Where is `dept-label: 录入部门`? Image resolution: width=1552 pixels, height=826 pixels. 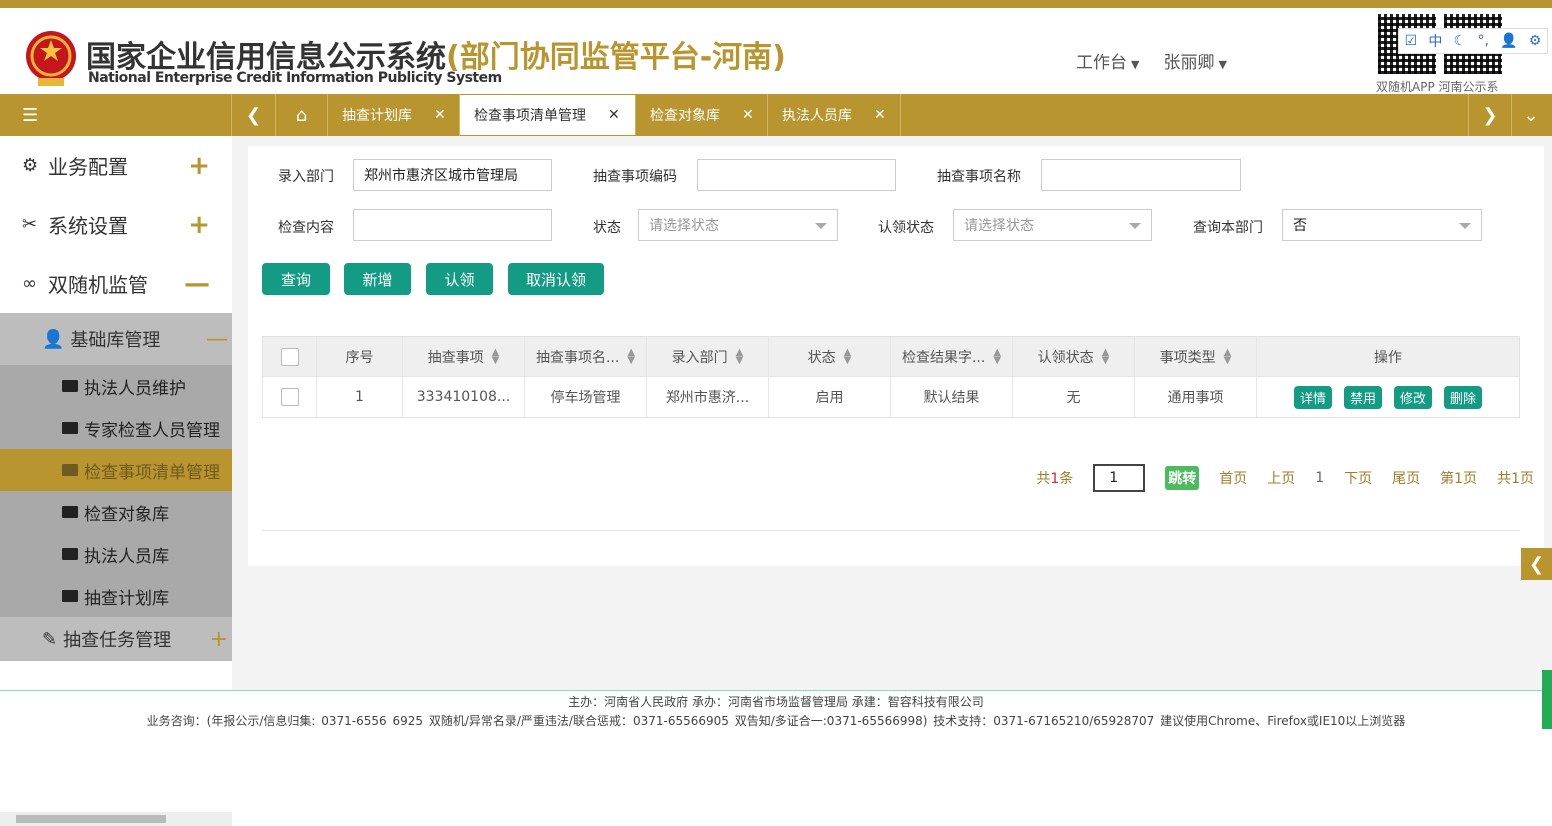 dept-label: 录入部门 is located at coordinates (306, 177).